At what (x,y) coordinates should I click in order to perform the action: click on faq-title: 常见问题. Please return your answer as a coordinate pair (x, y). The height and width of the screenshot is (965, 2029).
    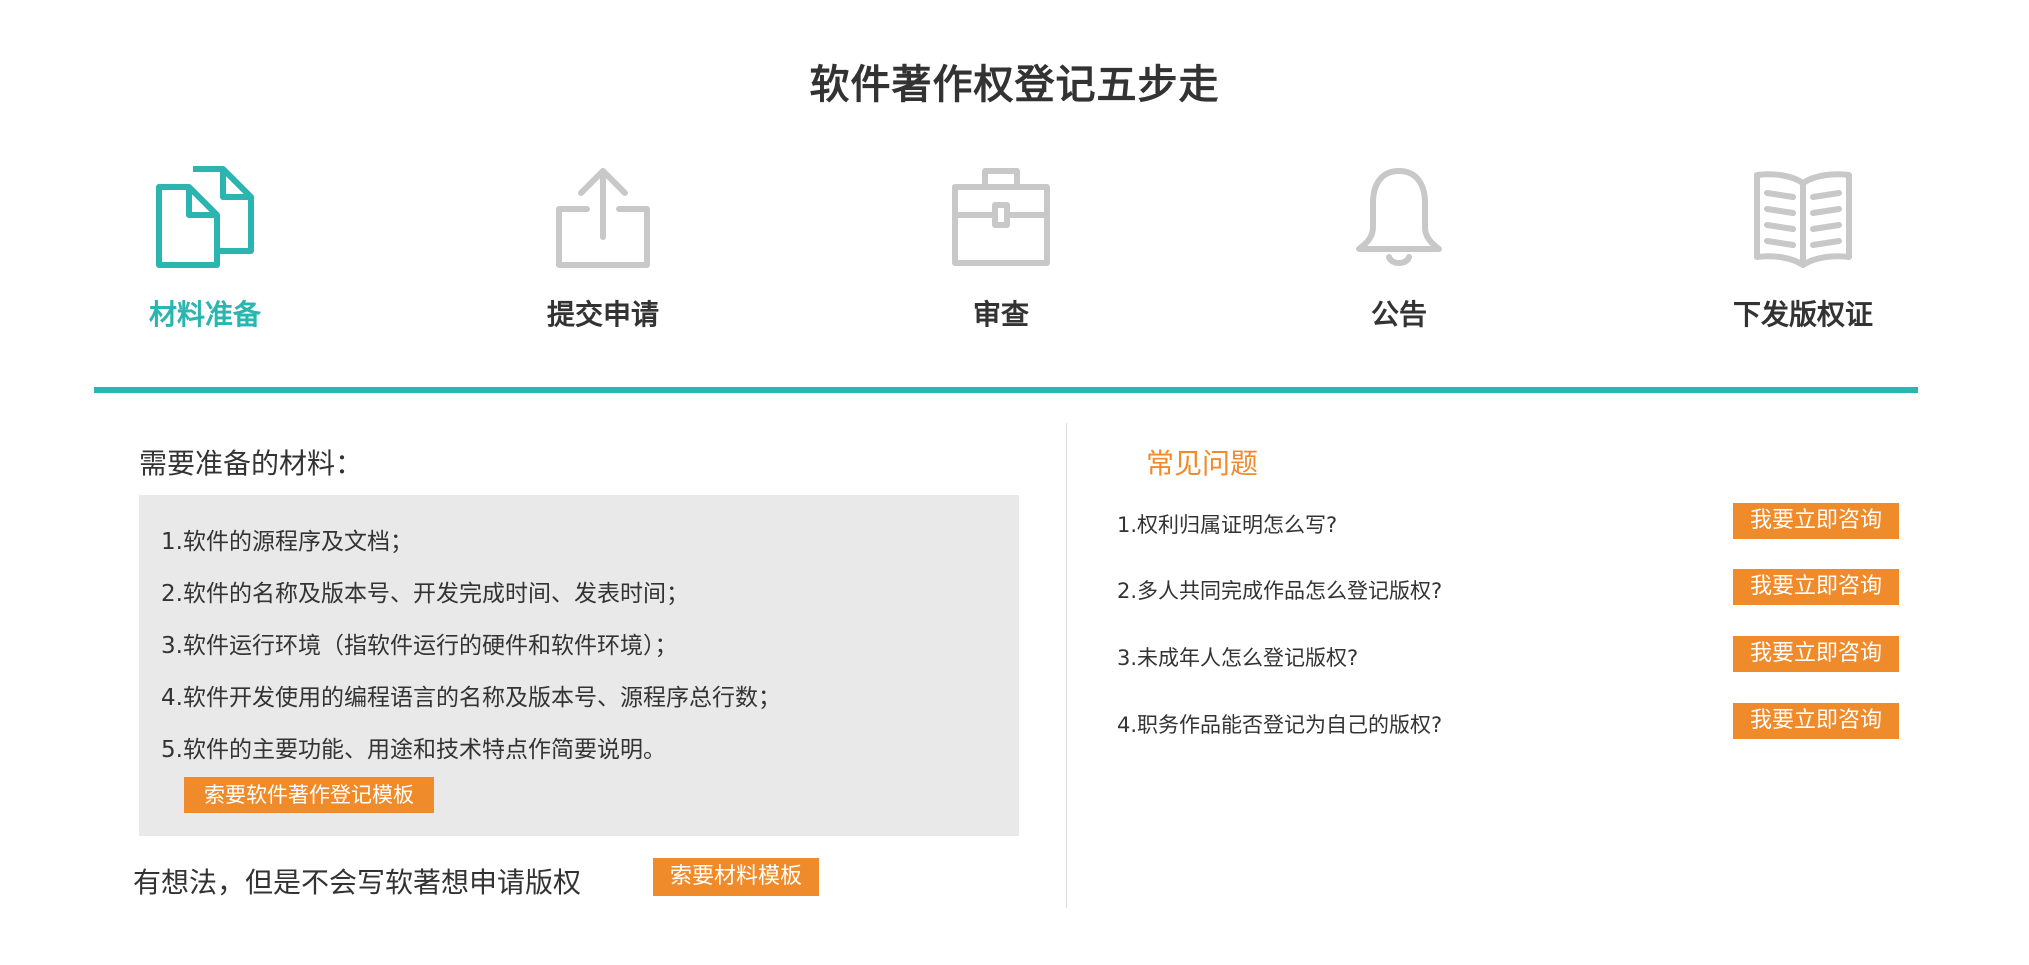
    Looking at the image, I should click on (1202, 463).